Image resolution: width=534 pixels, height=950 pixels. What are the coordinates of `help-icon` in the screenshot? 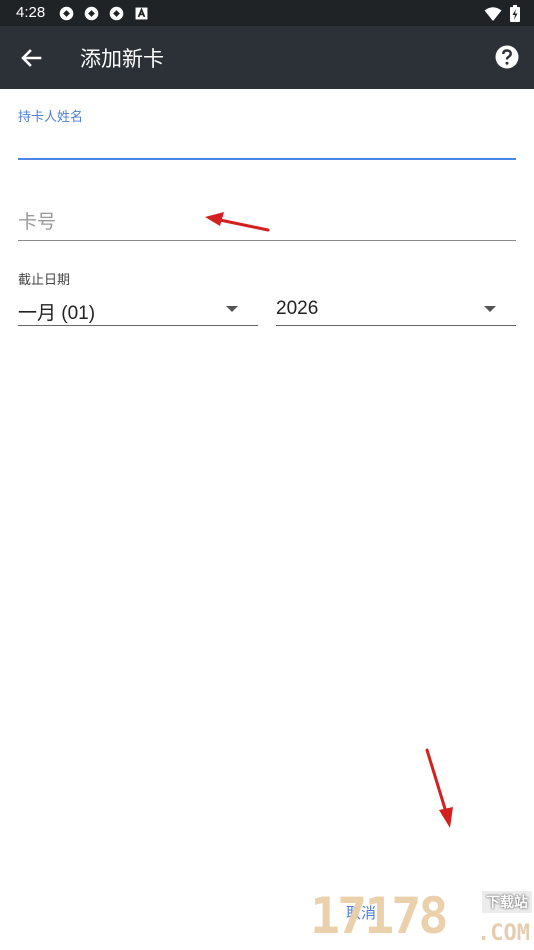 It's located at (507, 57).